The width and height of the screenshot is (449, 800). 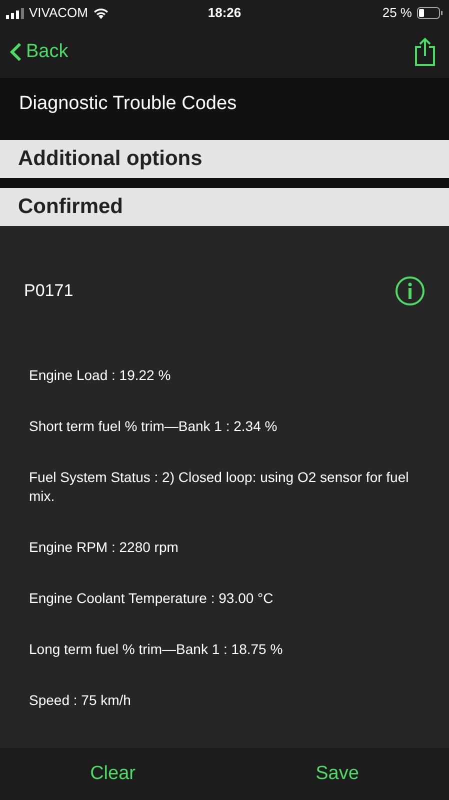 I want to click on chevron-left-icon, so click(x=16, y=52).